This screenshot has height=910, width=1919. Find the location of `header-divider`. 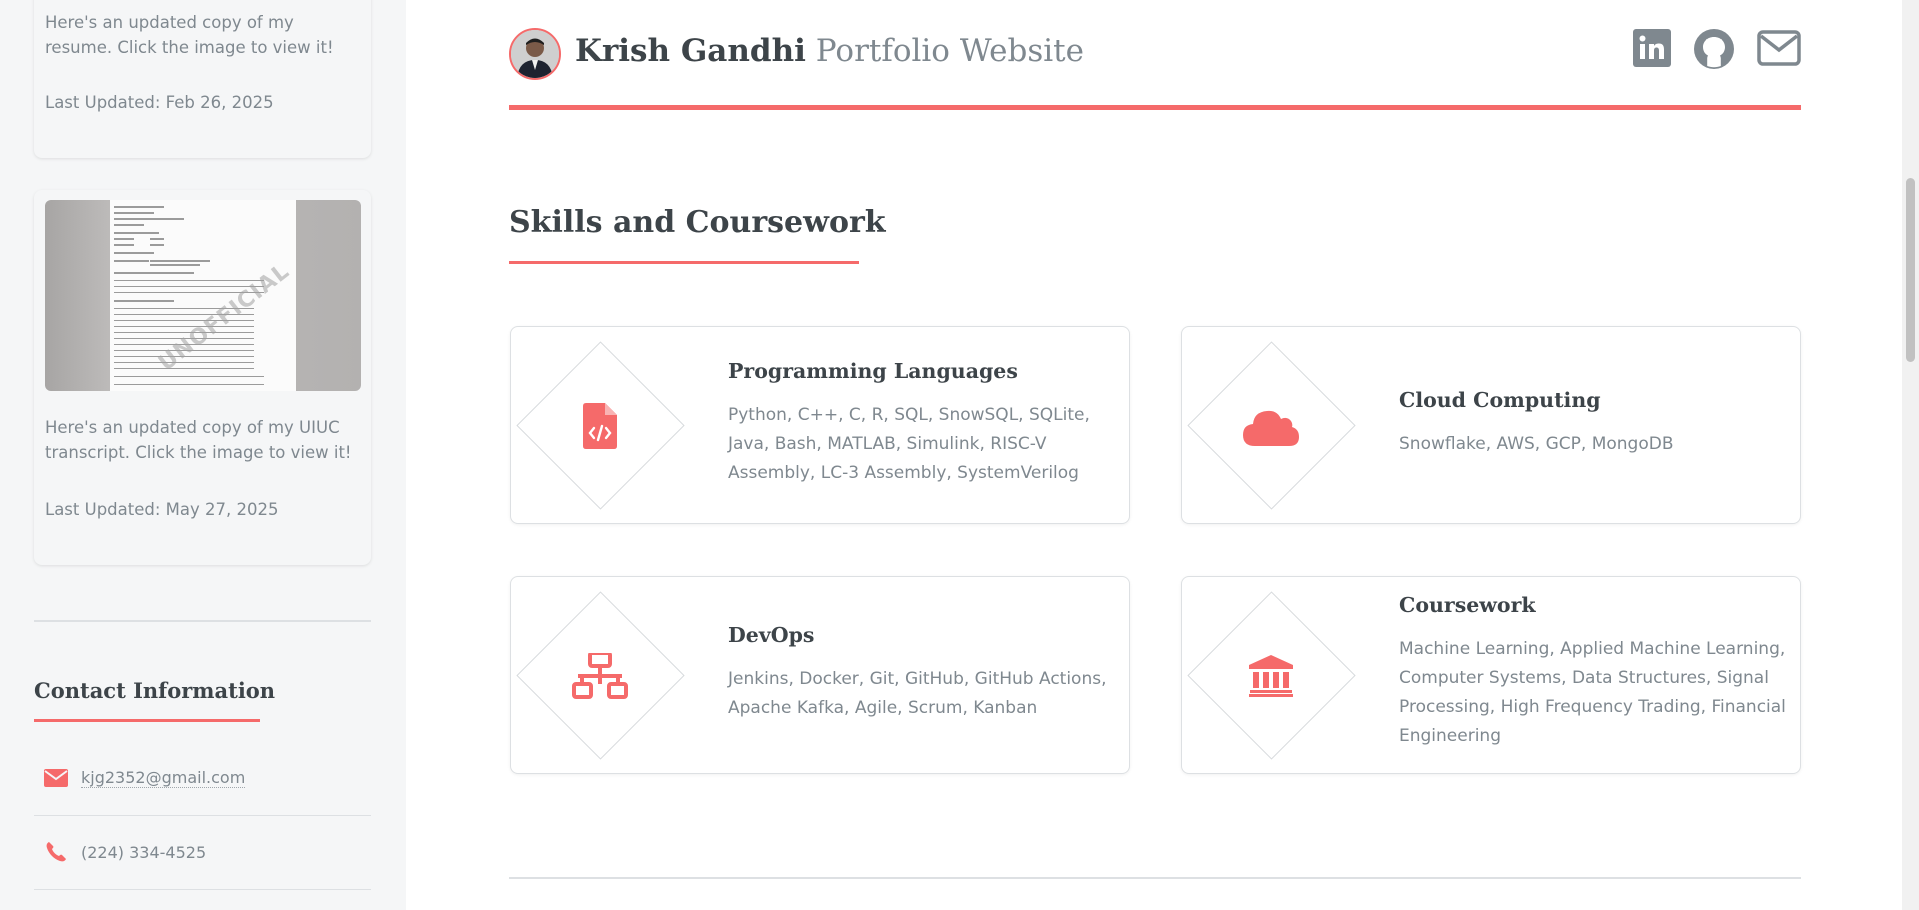

header-divider is located at coordinates (1155, 107).